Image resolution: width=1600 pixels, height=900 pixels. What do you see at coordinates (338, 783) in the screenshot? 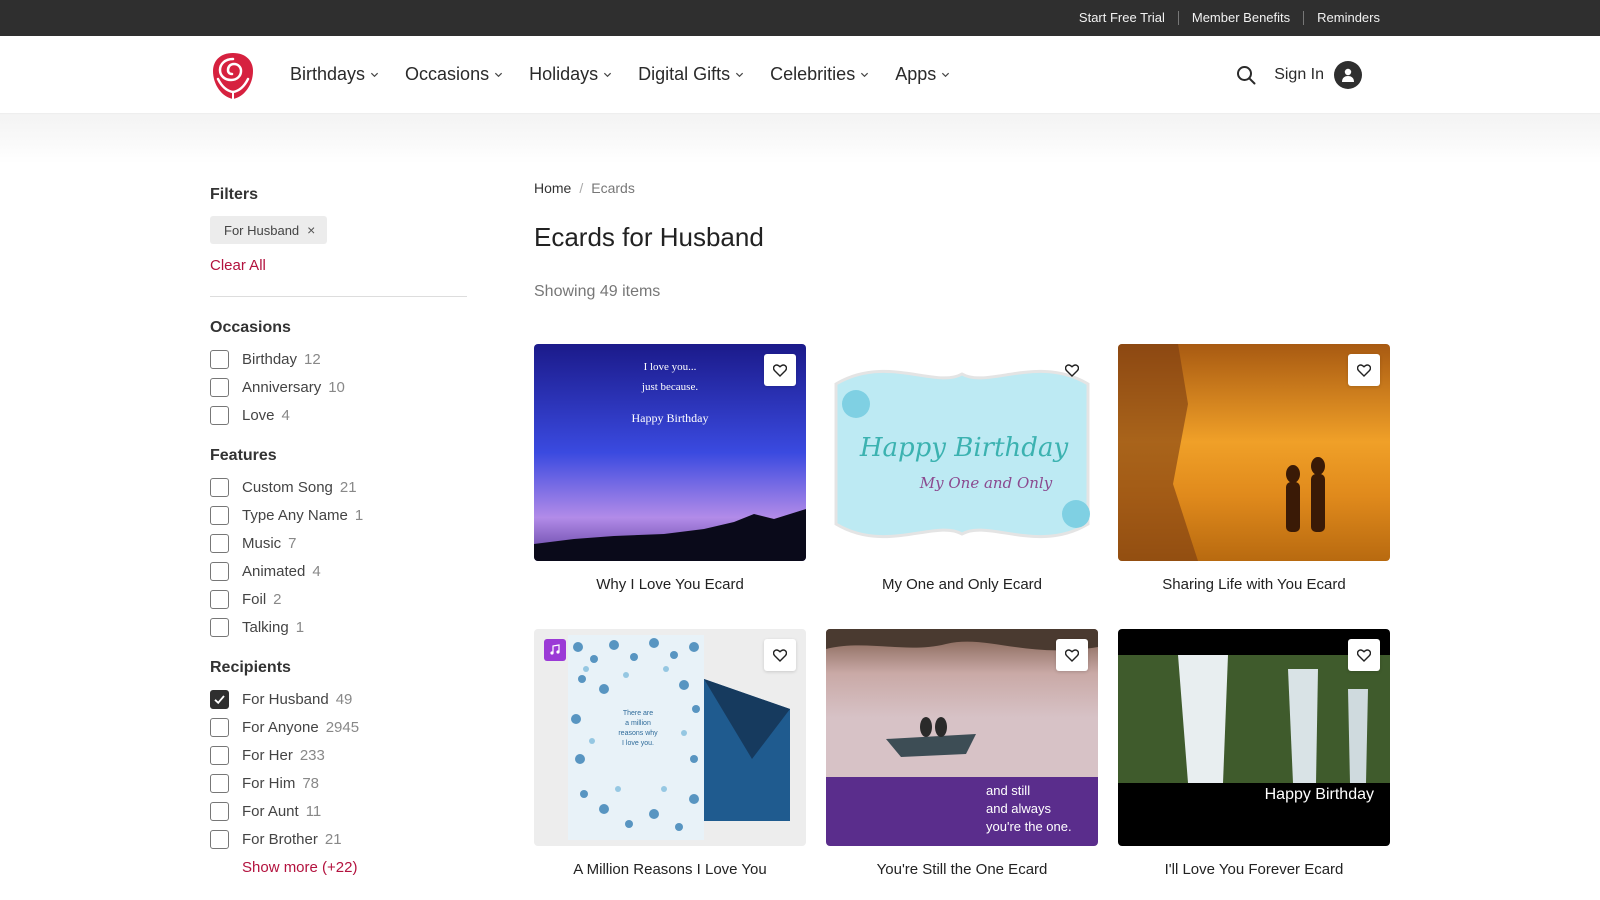
I see `filter-option-for-him: For Him 78` at bounding box center [338, 783].